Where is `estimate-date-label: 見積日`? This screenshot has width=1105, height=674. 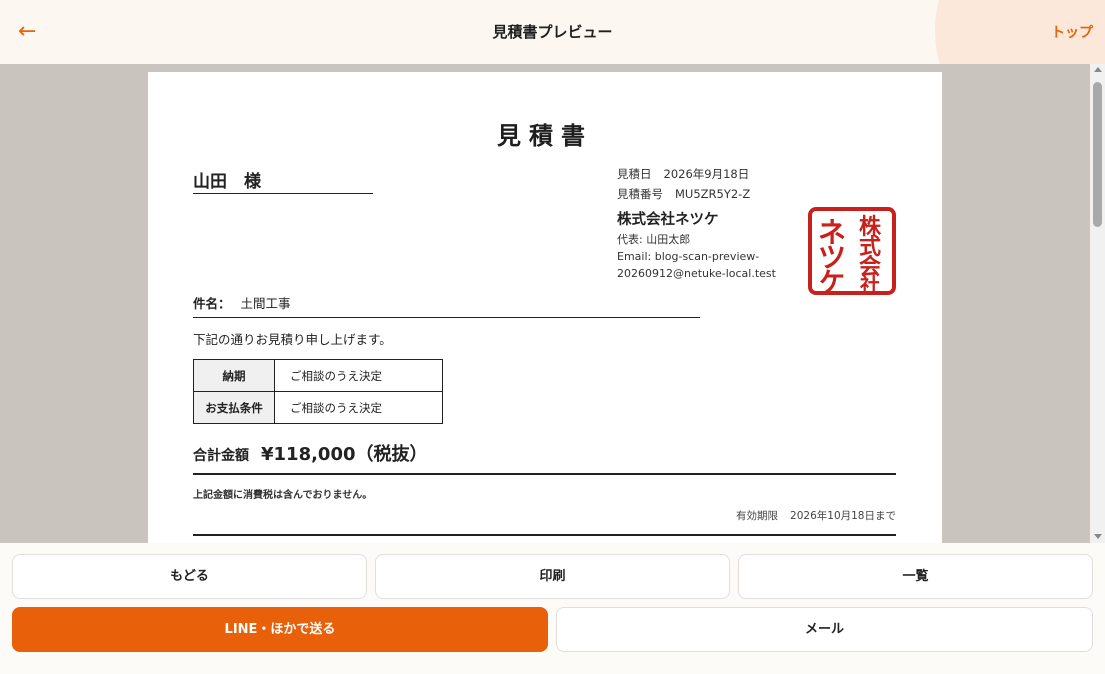
estimate-date-label: 見積日 is located at coordinates (634, 174).